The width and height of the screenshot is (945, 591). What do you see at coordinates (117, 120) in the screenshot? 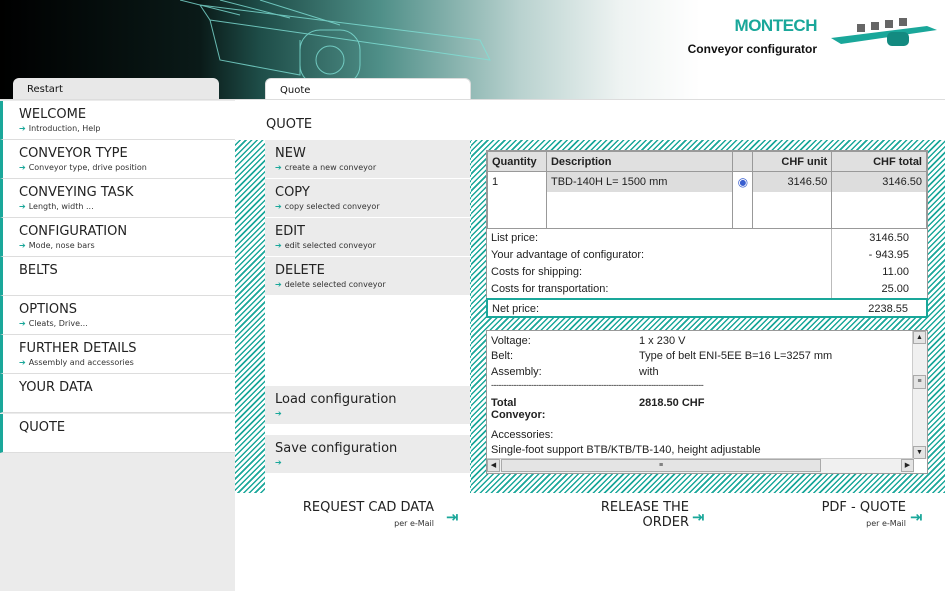
I see `nav-item-welcome: WELCOME ➔ Introduction, Help` at bounding box center [117, 120].